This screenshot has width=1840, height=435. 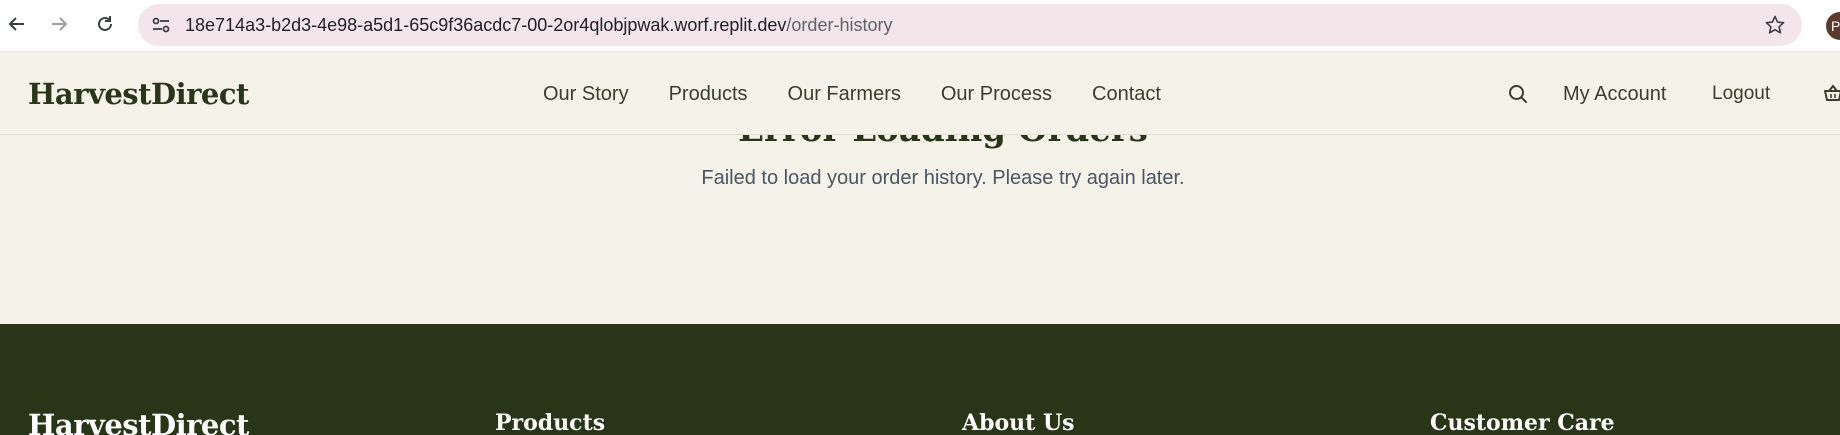 What do you see at coordinates (1018, 422) in the screenshot?
I see `footer-heading-about-us: About Us` at bounding box center [1018, 422].